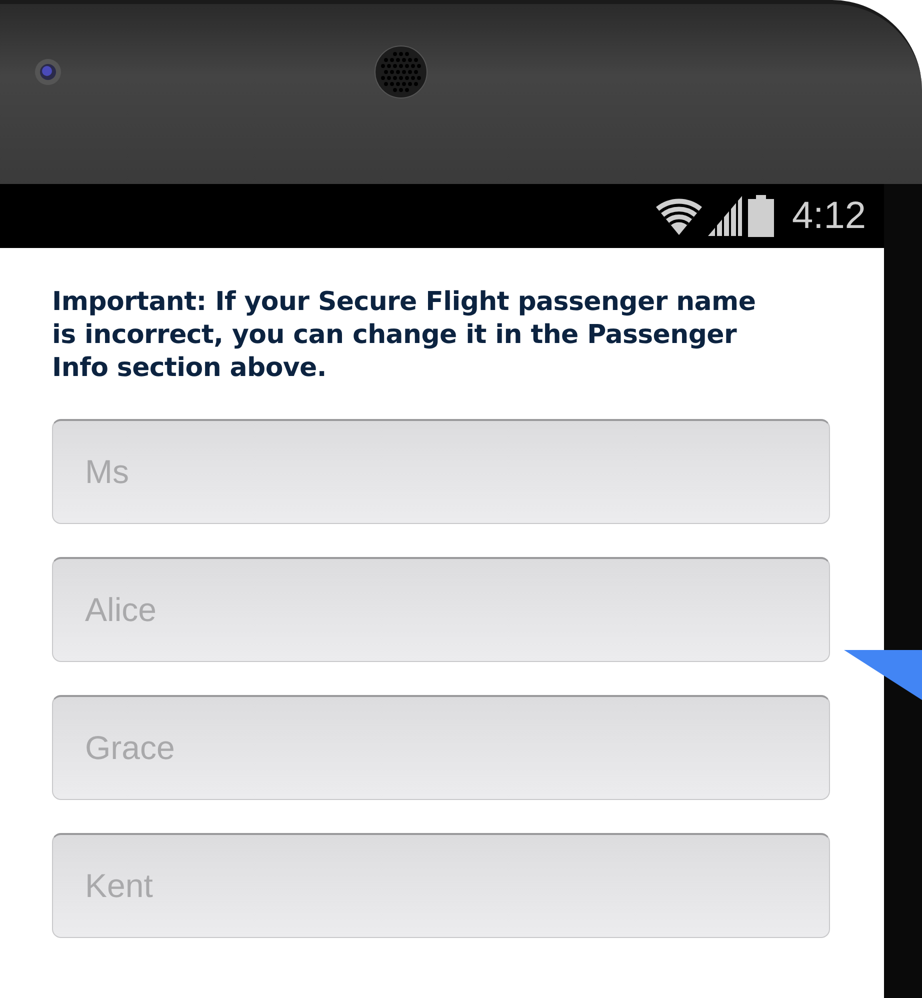  I want to click on triangle-icon, so click(883, 674).